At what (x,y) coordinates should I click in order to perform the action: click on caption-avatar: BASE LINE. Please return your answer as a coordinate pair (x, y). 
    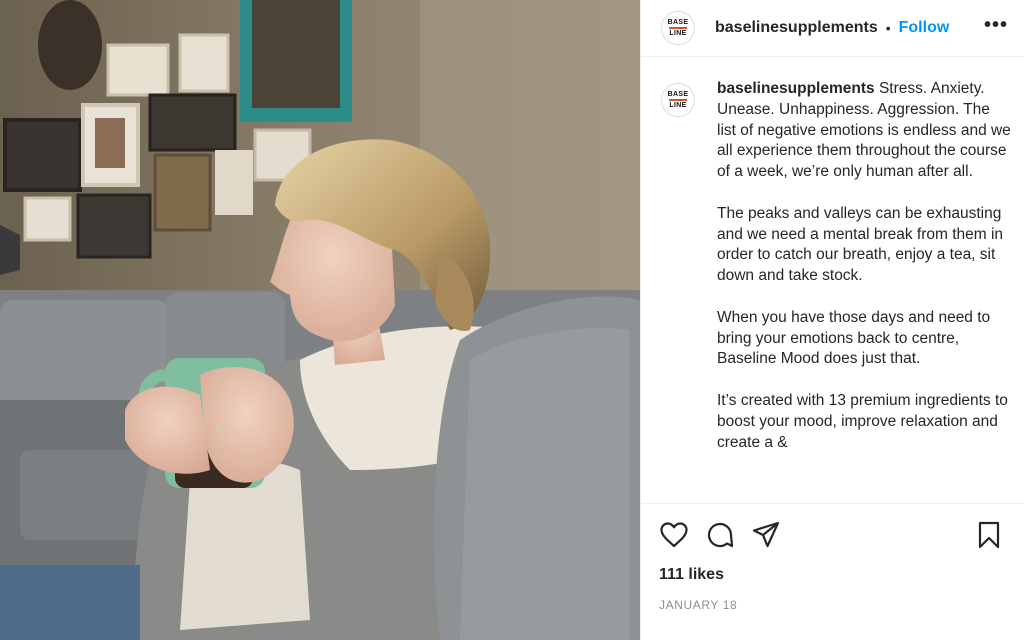
    Looking at the image, I should click on (678, 100).